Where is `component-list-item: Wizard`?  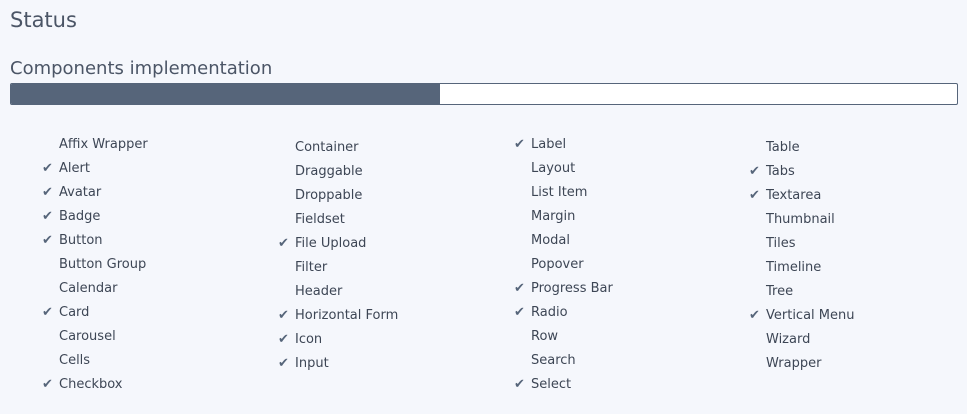
component-list-item: Wizard is located at coordinates (810, 340).